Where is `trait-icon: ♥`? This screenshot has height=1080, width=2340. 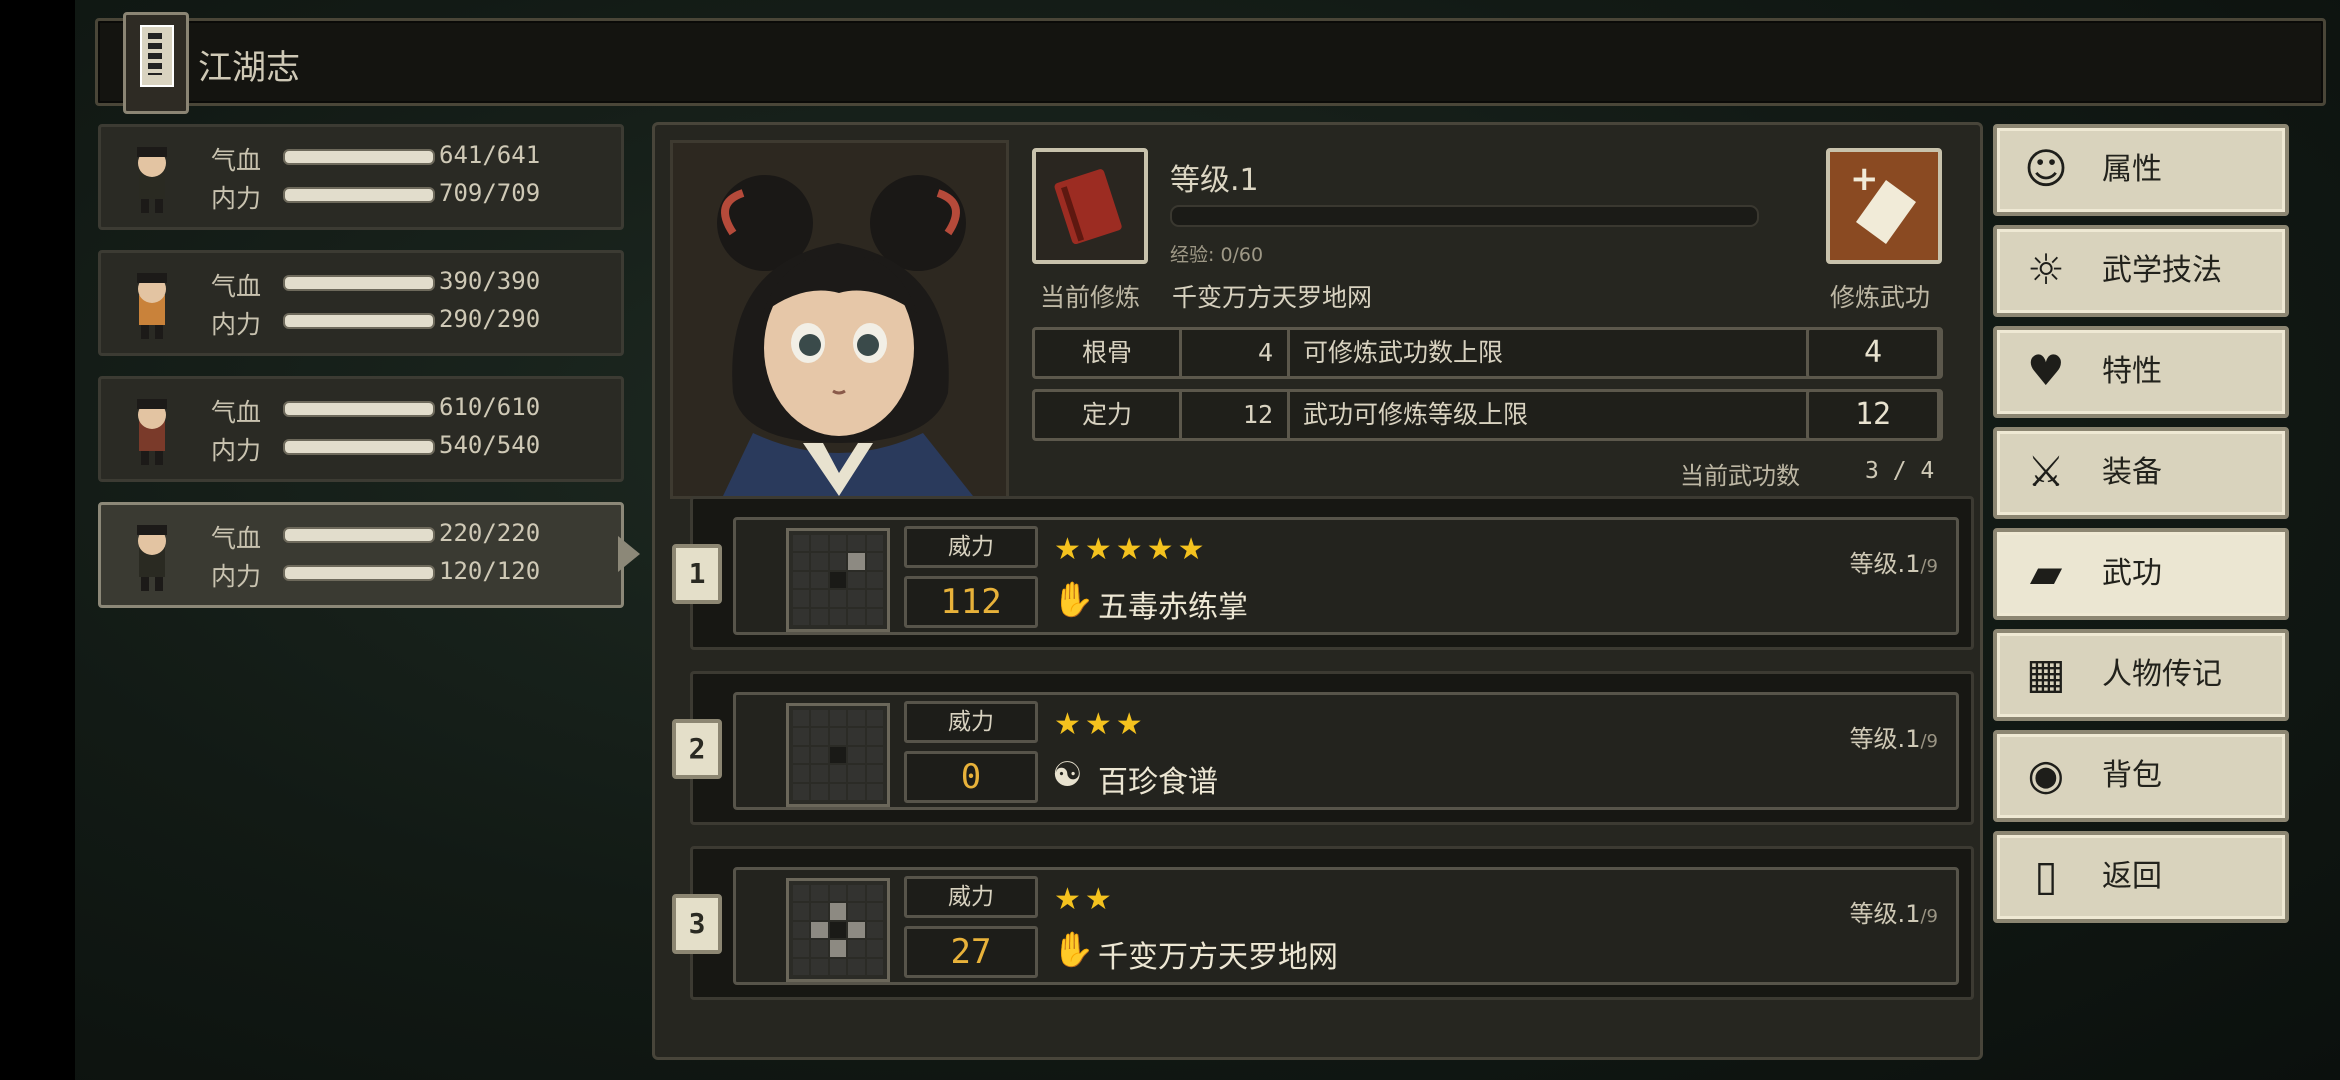 trait-icon: ♥ is located at coordinates (2046, 370).